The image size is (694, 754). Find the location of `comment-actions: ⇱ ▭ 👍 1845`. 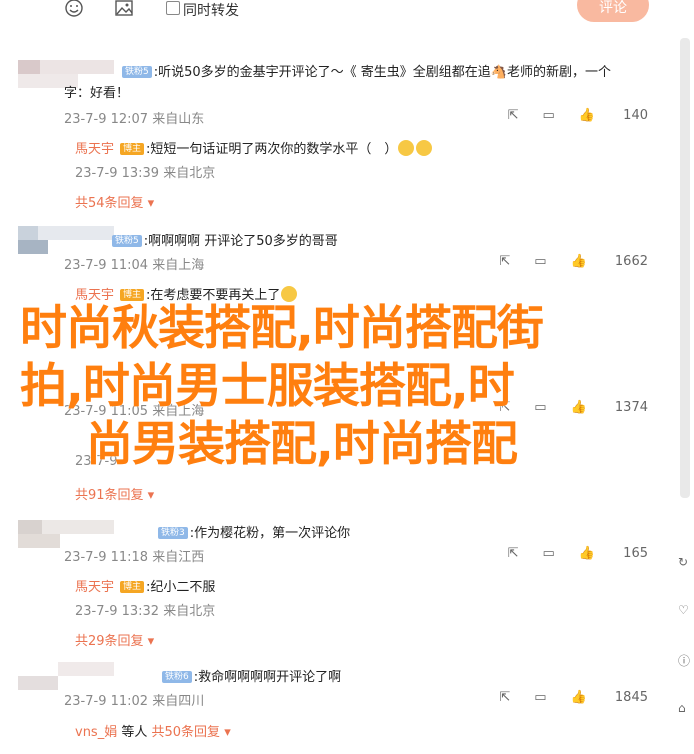

comment-actions: ⇱ ▭ 👍 1845 is located at coordinates (561, 697).